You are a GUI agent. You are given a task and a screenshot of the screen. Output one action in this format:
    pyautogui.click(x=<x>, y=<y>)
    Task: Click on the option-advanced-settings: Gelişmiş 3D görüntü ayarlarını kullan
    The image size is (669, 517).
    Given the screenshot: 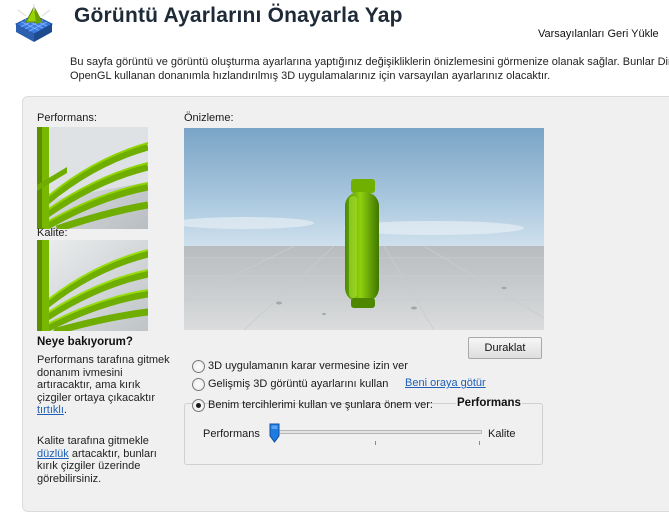 What is the action you would take?
    pyautogui.click(x=290, y=384)
    